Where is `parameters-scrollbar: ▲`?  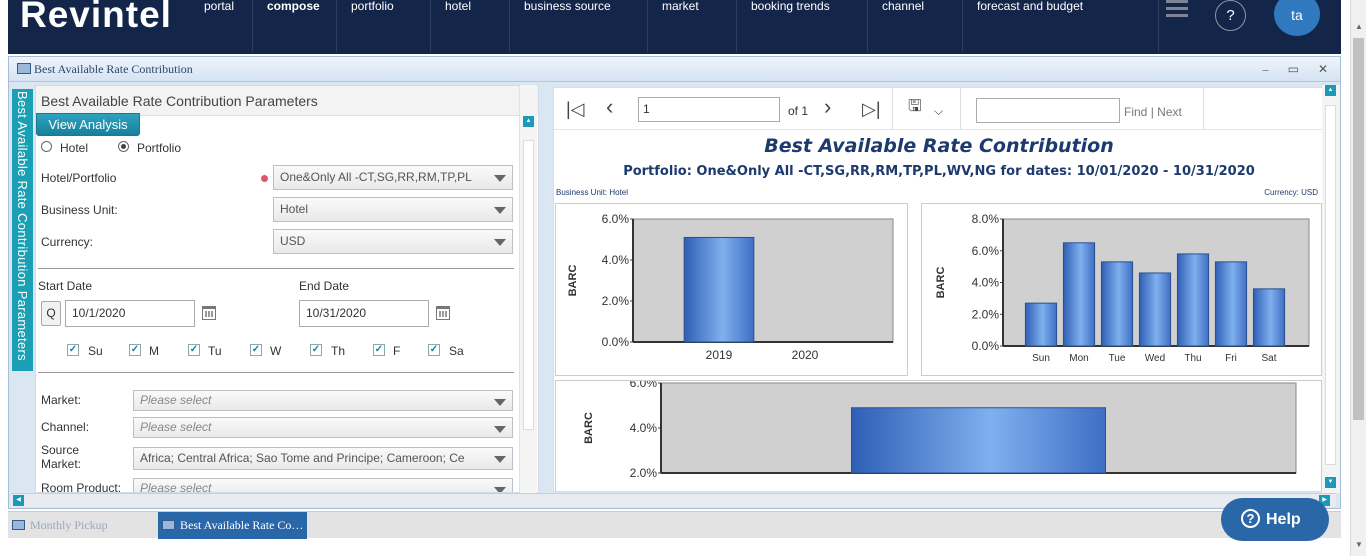 parameters-scrollbar: ▲ is located at coordinates (528, 289).